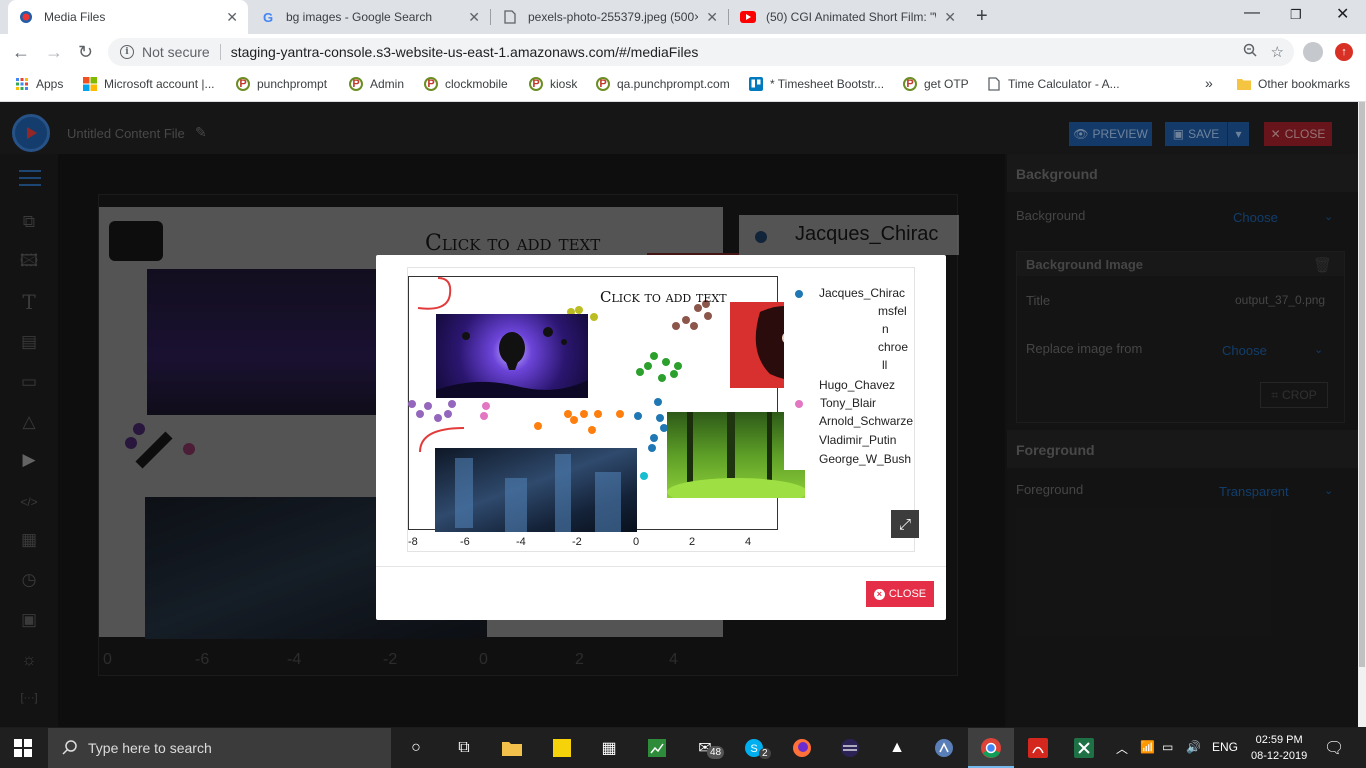 This screenshot has width=1366, height=768. Describe the element at coordinates (464, 748) in the screenshot. I see `task-view-icon: ⧉` at that location.